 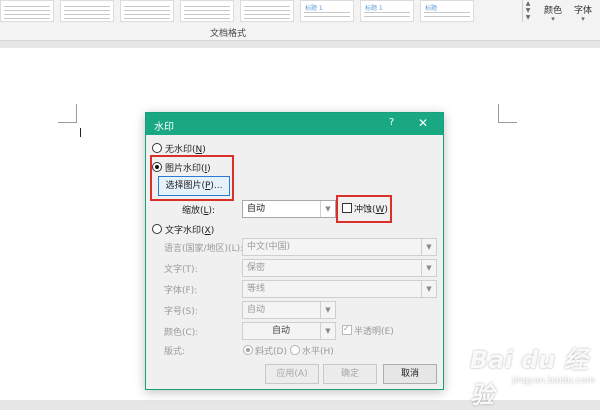 What do you see at coordinates (289, 209) in the screenshot?
I see `scale-dropdown: 自动 ▼` at bounding box center [289, 209].